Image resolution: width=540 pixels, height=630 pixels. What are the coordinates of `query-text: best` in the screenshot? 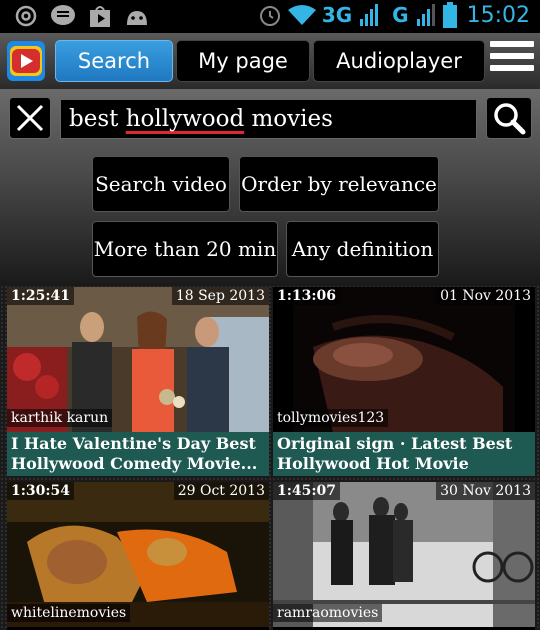 It's located at (97, 119).